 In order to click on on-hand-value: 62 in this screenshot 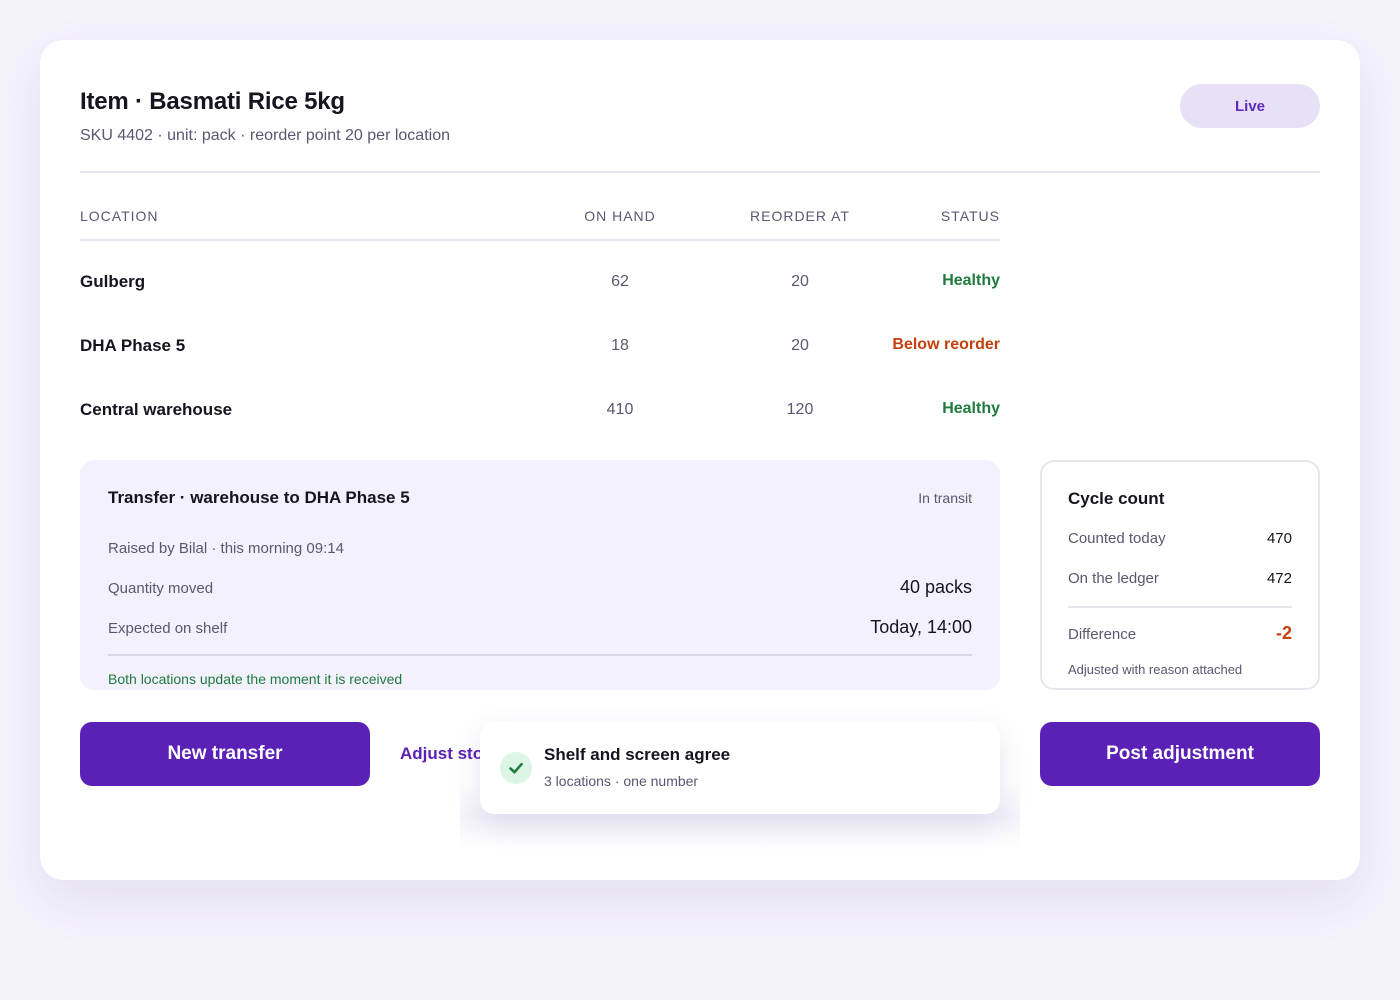, I will do `click(620, 281)`.